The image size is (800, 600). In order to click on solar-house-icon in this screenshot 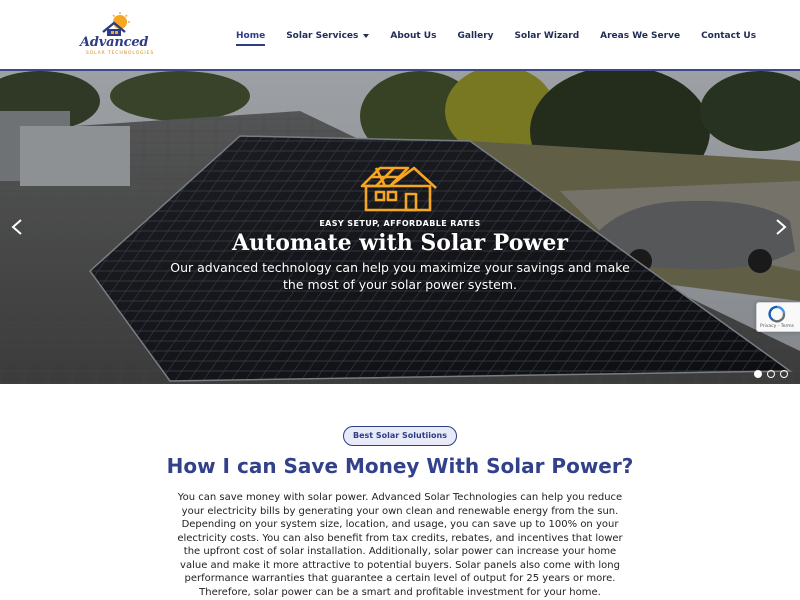, I will do `click(398, 189)`.